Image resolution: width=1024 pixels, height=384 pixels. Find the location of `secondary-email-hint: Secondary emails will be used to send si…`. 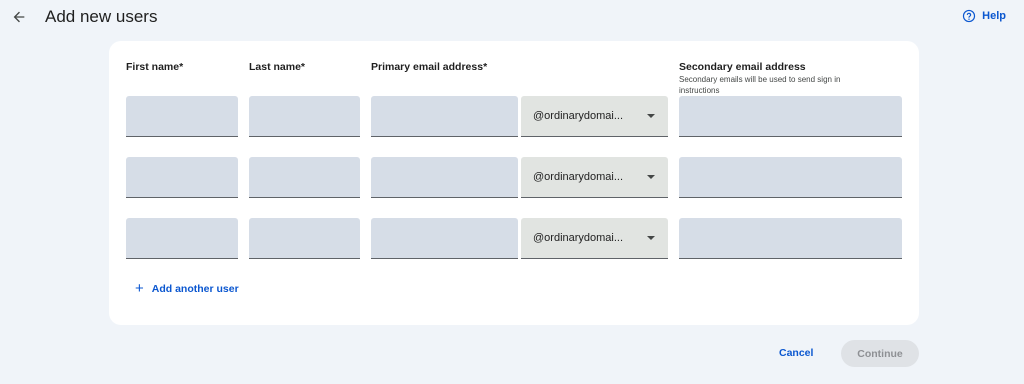

secondary-email-hint: Secondary emails will be used to send si… is located at coordinates (760, 85).